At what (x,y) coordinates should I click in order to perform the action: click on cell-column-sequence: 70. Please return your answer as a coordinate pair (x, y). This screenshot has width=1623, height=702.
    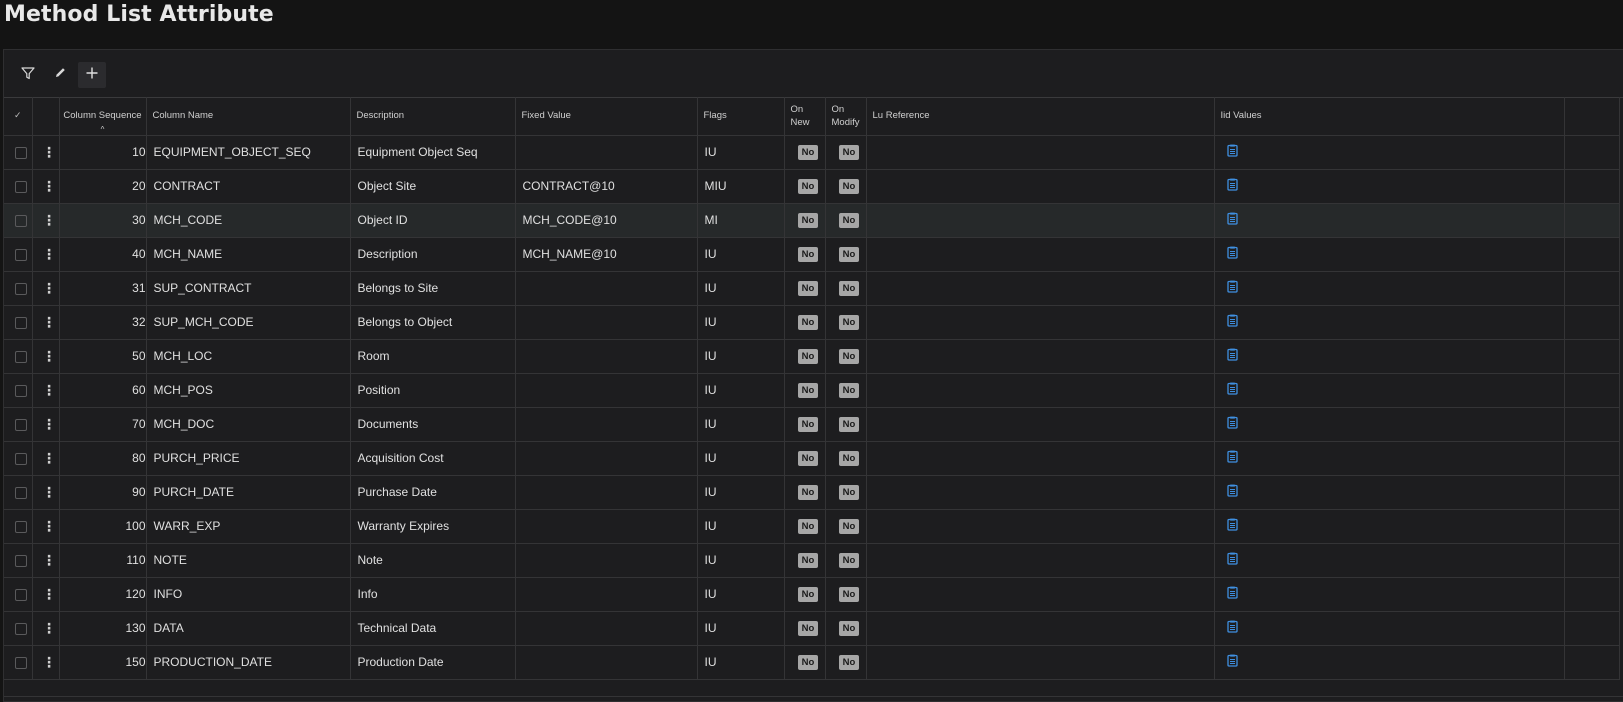
    Looking at the image, I should click on (103, 424).